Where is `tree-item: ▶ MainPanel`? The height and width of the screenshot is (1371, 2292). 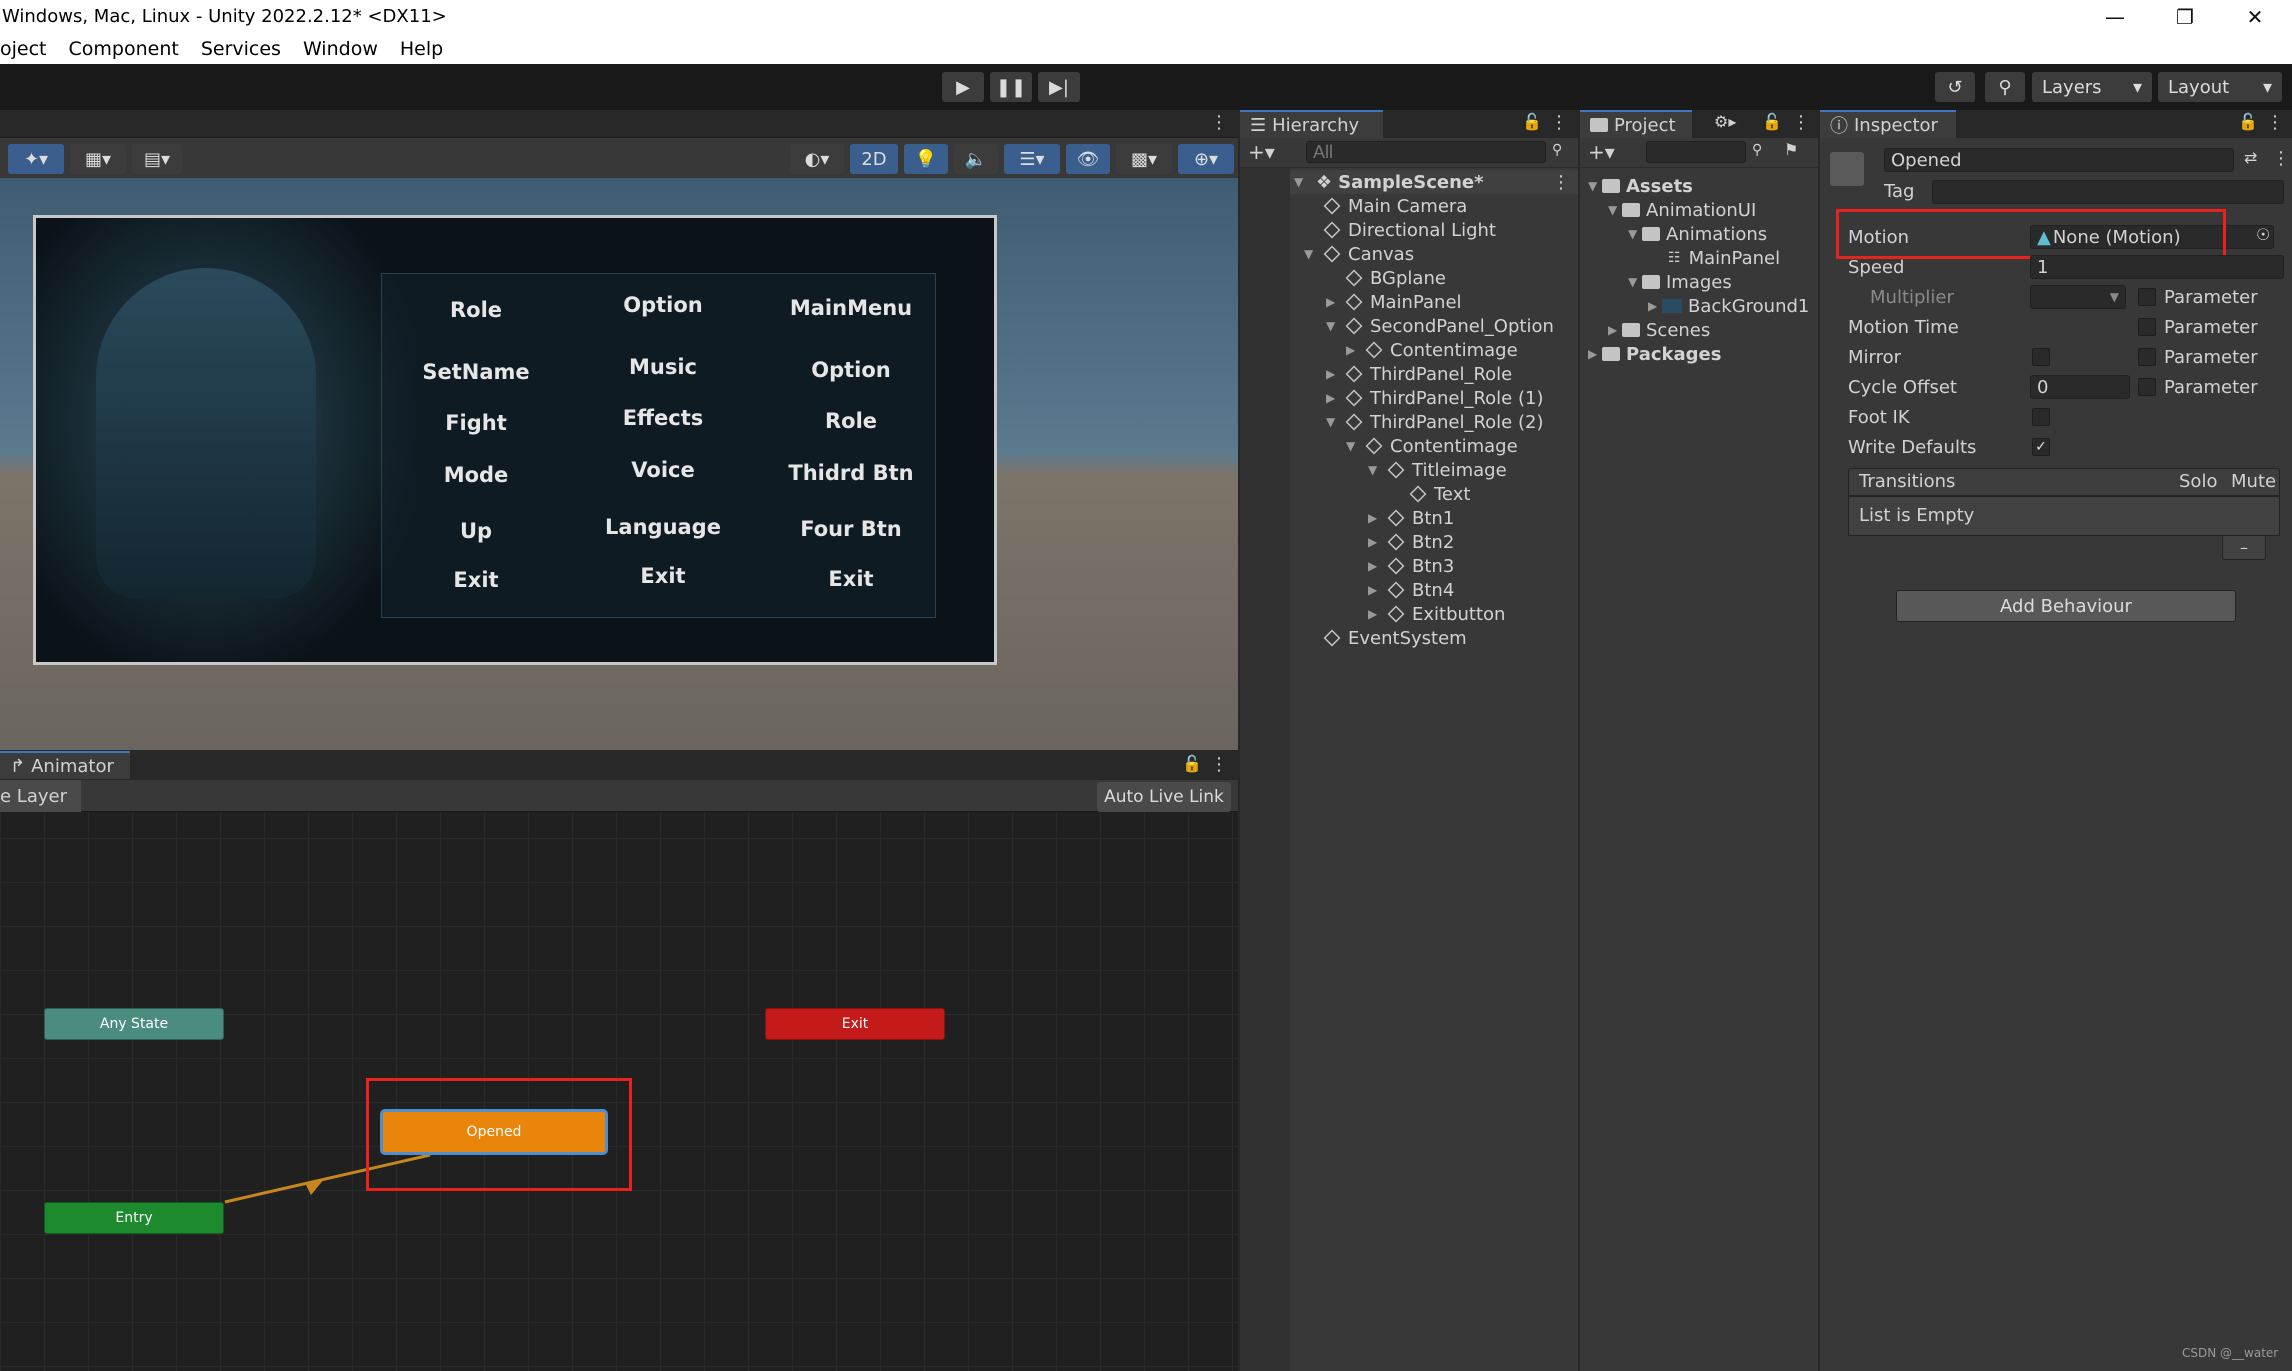 tree-item: ▶ MainPanel is located at coordinates (1394, 302).